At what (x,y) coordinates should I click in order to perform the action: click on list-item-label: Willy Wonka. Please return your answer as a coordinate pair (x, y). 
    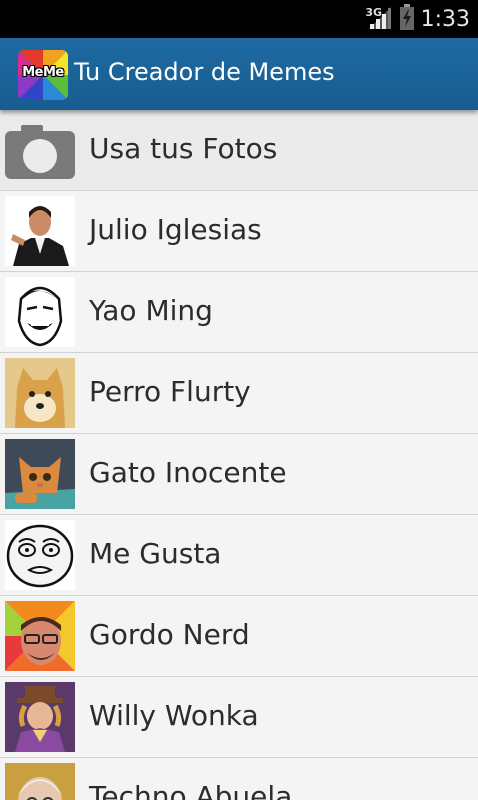
    Looking at the image, I should click on (174, 715).